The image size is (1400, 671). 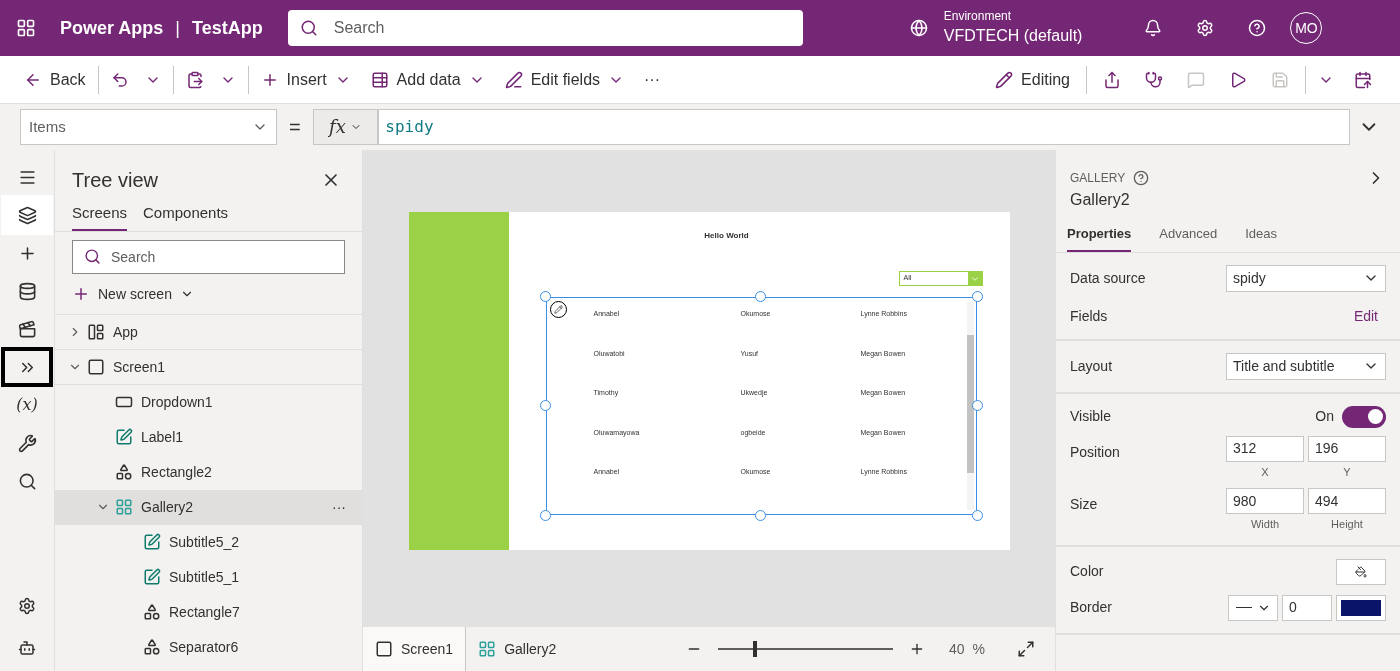 What do you see at coordinates (1004, 79) in the screenshot?
I see `editing-icon` at bounding box center [1004, 79].